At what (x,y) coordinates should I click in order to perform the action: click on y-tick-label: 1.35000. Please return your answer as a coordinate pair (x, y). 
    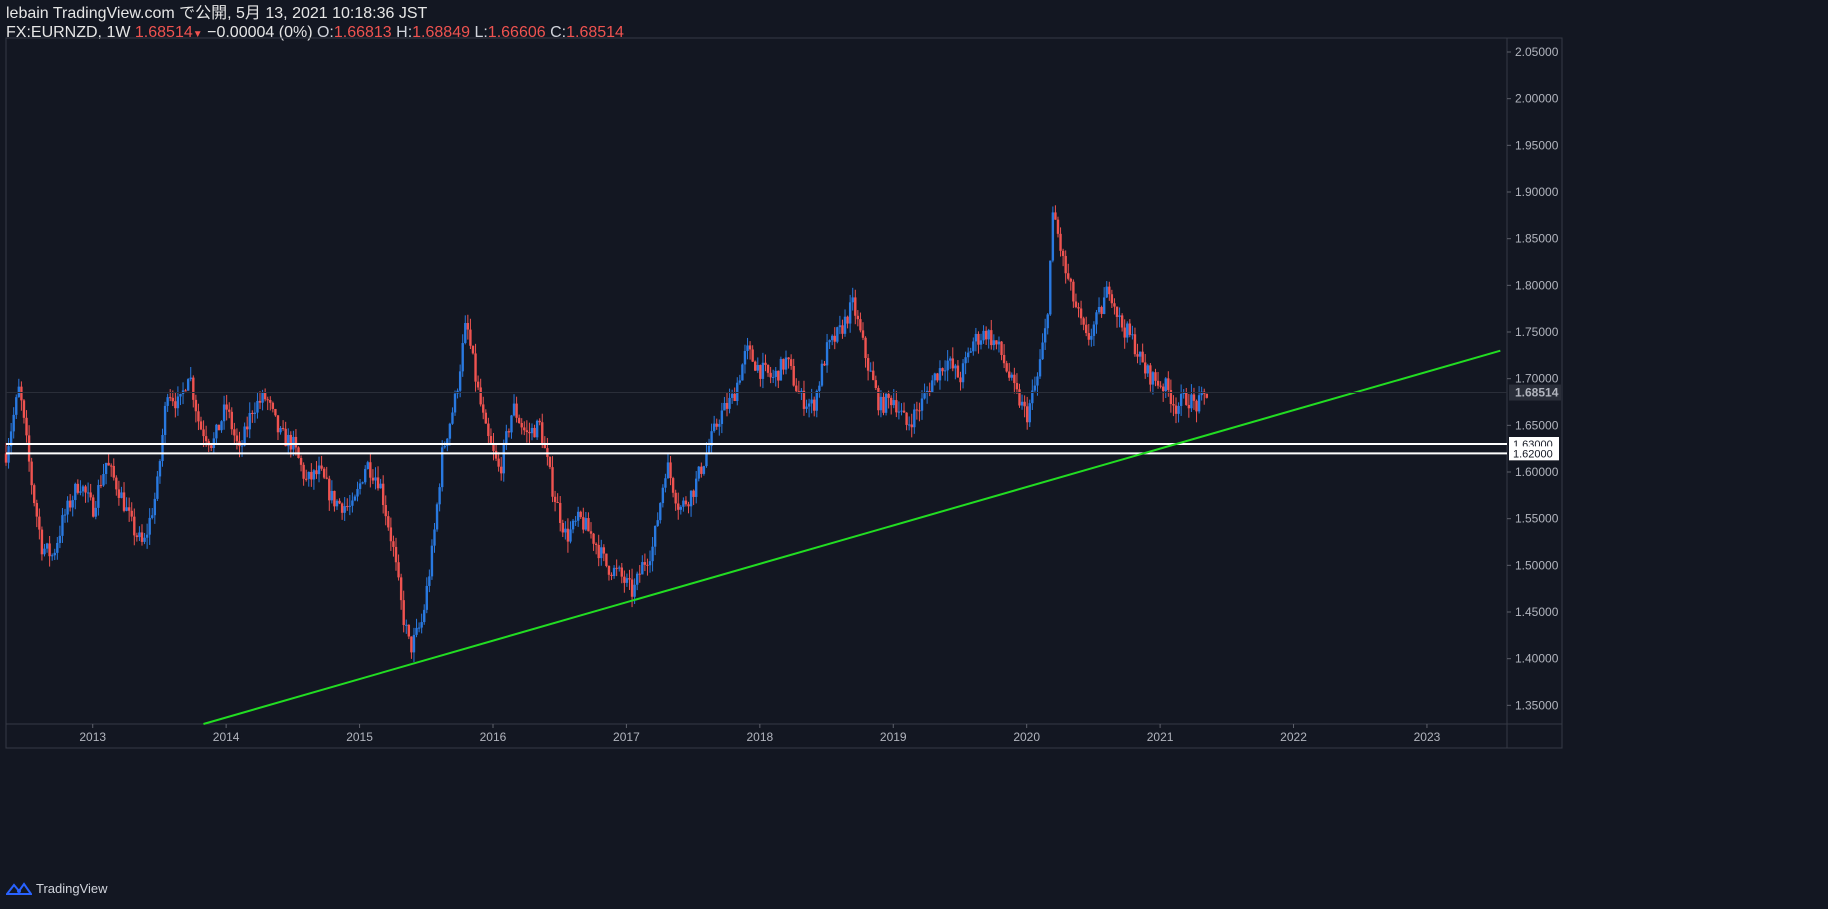
    Looking at the image, I should click on (1537, 705).